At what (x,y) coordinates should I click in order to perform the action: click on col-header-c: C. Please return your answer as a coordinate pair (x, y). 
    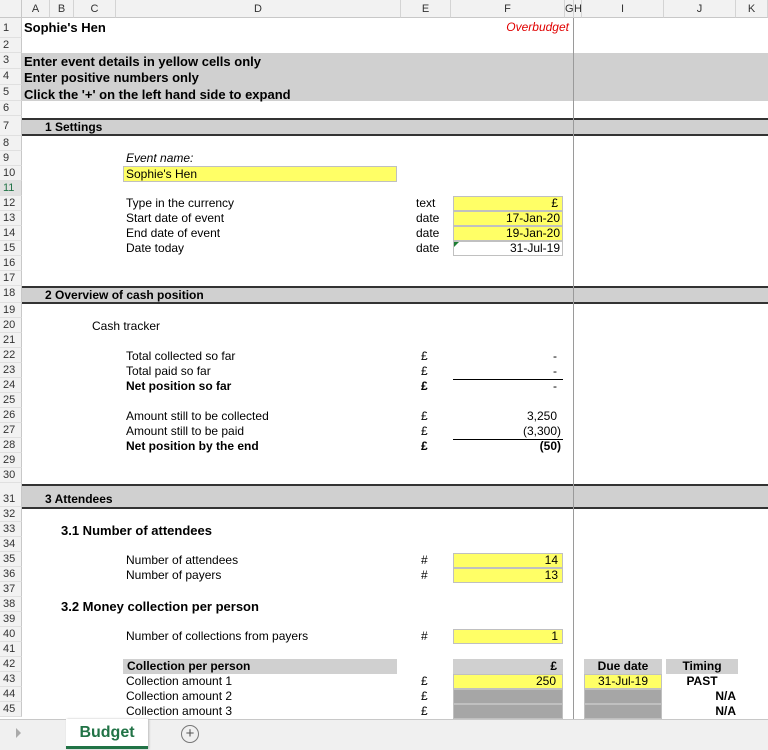
    Looking at the image, I should click on (95, 9).